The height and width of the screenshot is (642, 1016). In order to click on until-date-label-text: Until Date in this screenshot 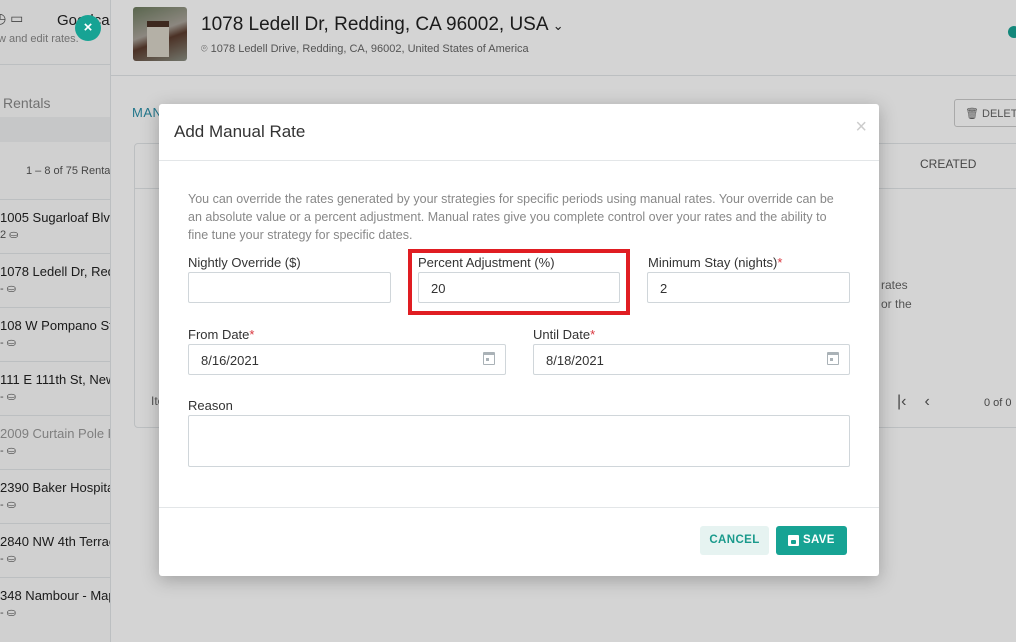, I will do `click(562, 334)`.